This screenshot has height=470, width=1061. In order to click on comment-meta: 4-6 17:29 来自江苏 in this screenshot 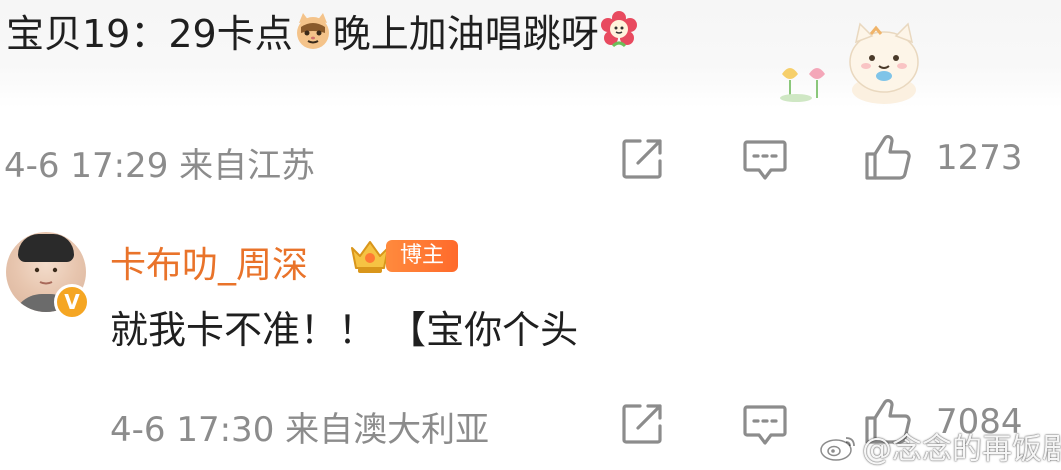, I will do `click(159, 162)`.